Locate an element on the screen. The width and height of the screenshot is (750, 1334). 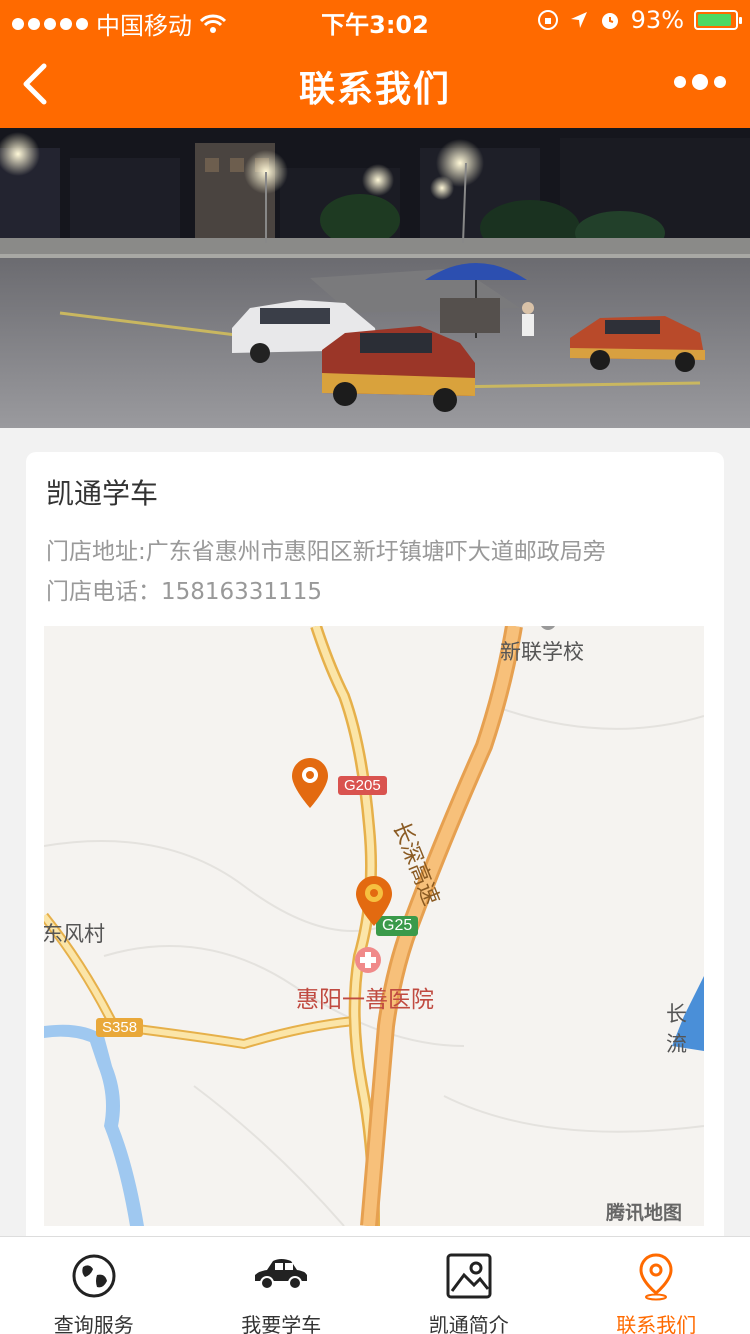
road-shield-g205: G205 is located at coordinates (362, 785).